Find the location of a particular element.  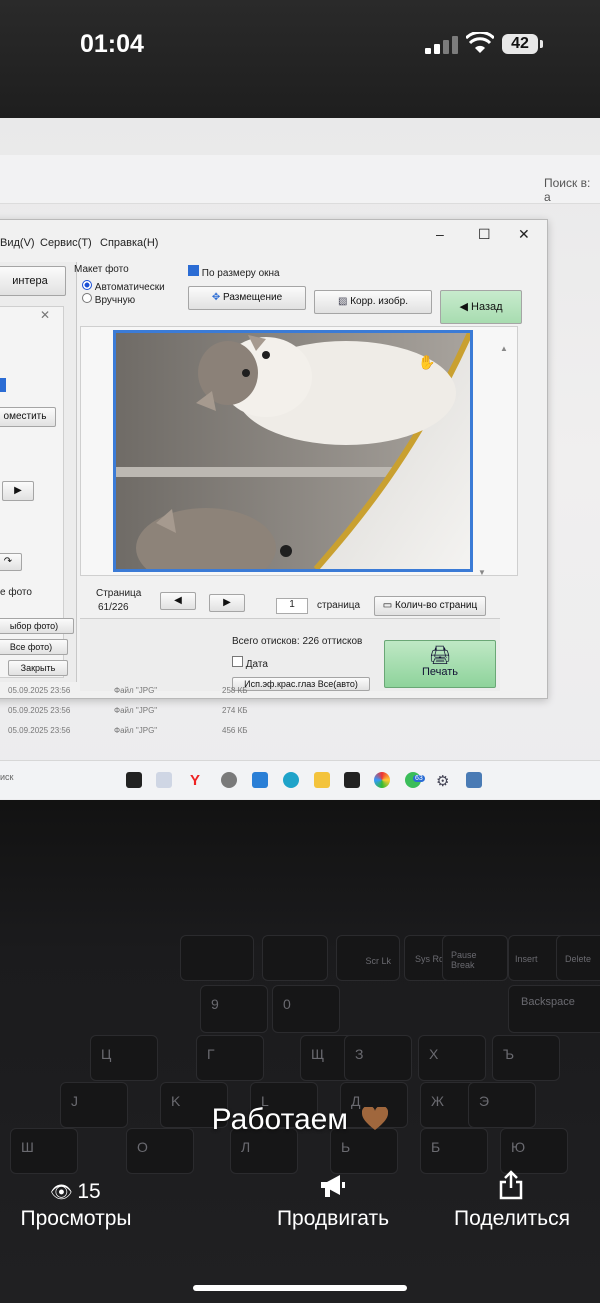

menu-service: Сервис(T) is located at coordinates (66, 243).